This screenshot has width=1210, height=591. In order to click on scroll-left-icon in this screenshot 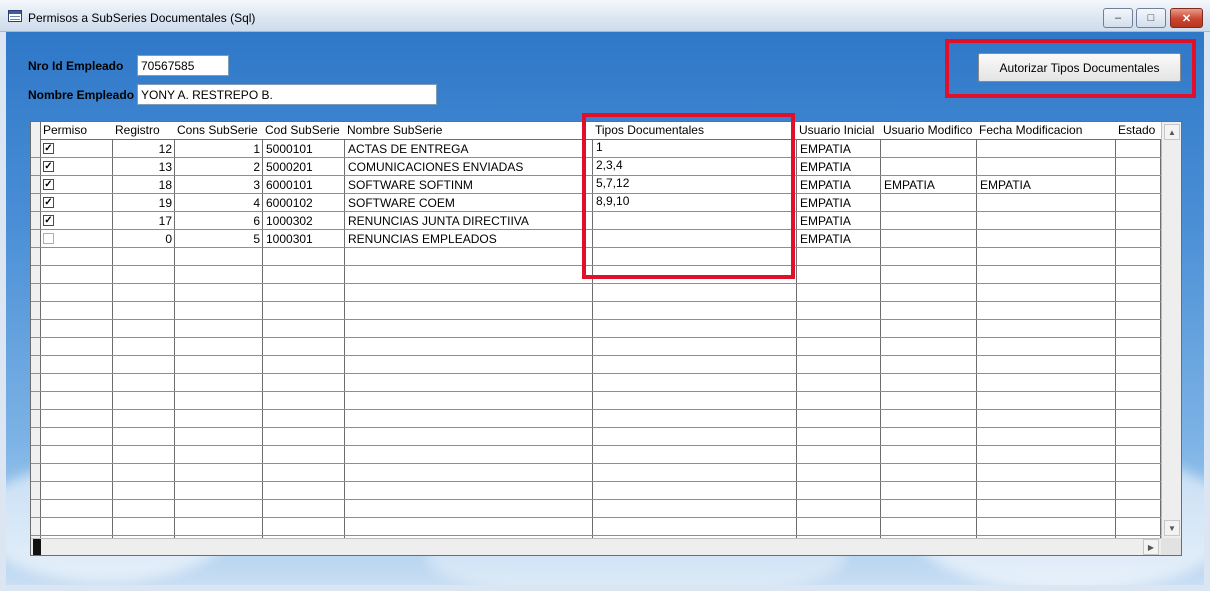, I will do `click(37, 547)`.